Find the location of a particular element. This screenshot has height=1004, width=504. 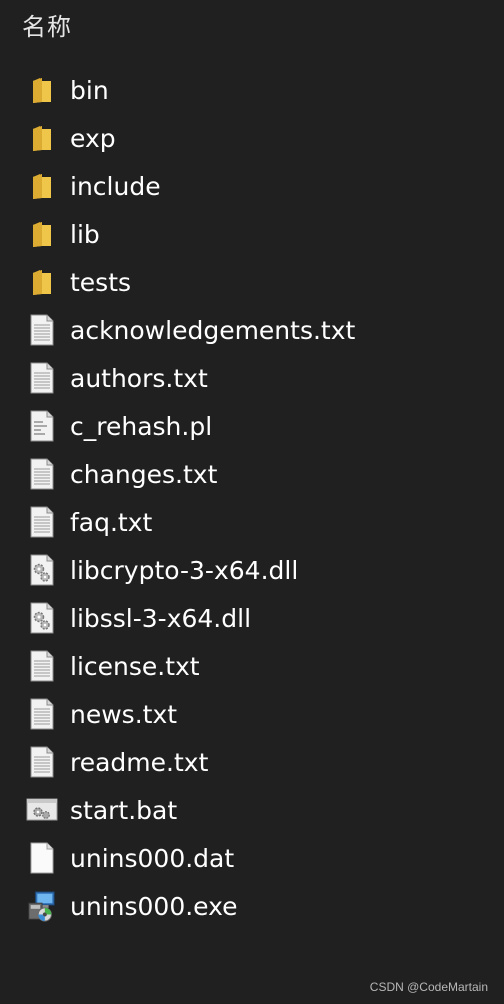

file-name: libcrypto-3-x64.dll is located at coordinates (184, 570).